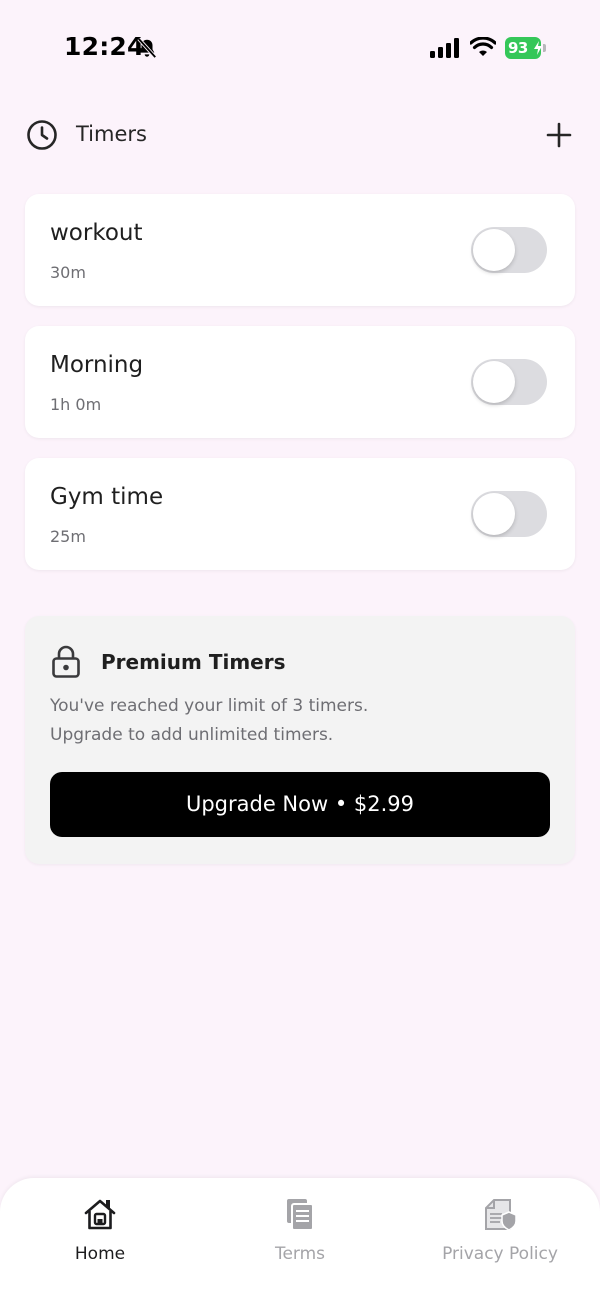 This screenshot has height=1298, width=600. What do you see at coordinates (300, 1215) in the screenshot?
I see `document-icon` at bounding box center [300, 1215].